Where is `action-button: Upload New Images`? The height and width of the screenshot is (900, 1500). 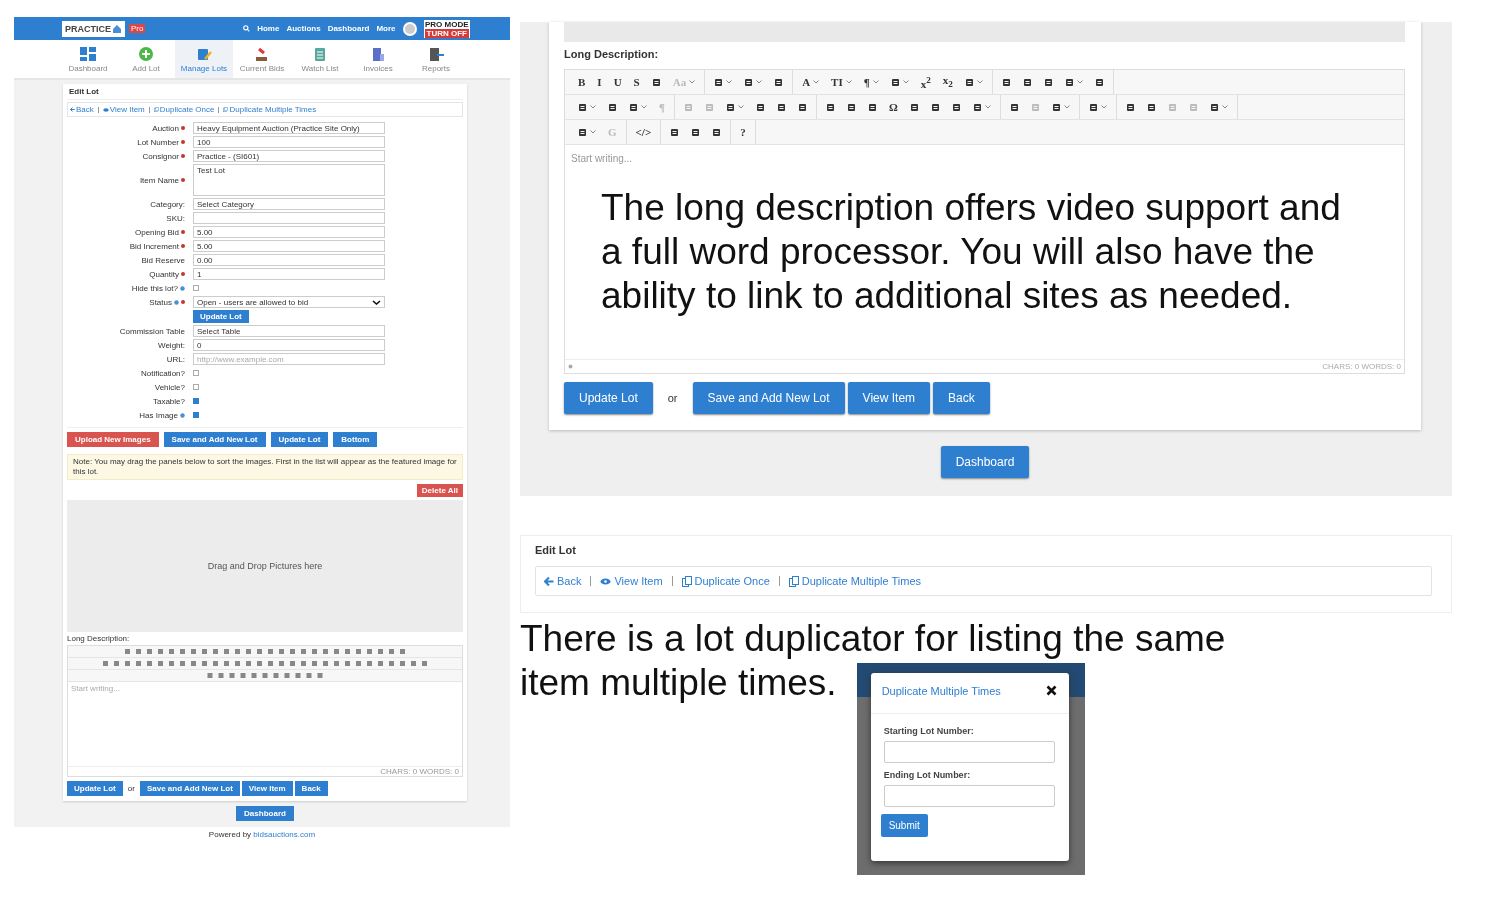
action-button: Upload New Images is located at coordinates (113, 439).